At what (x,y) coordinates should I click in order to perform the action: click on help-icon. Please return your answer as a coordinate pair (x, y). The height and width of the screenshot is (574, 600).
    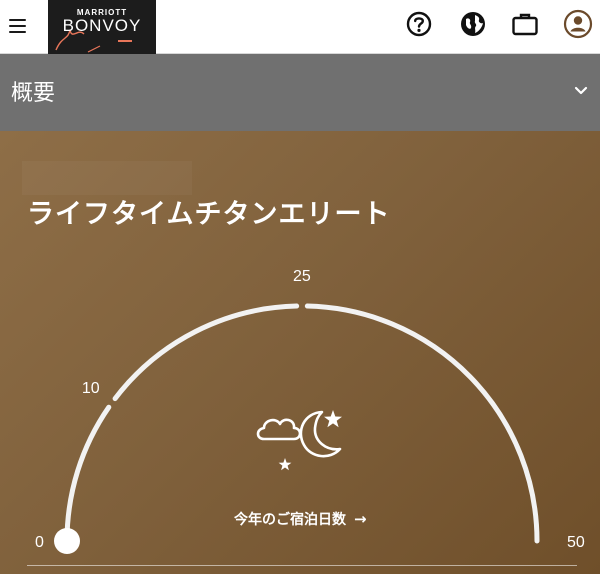
    Looking at the image, I should click on (419, 24).